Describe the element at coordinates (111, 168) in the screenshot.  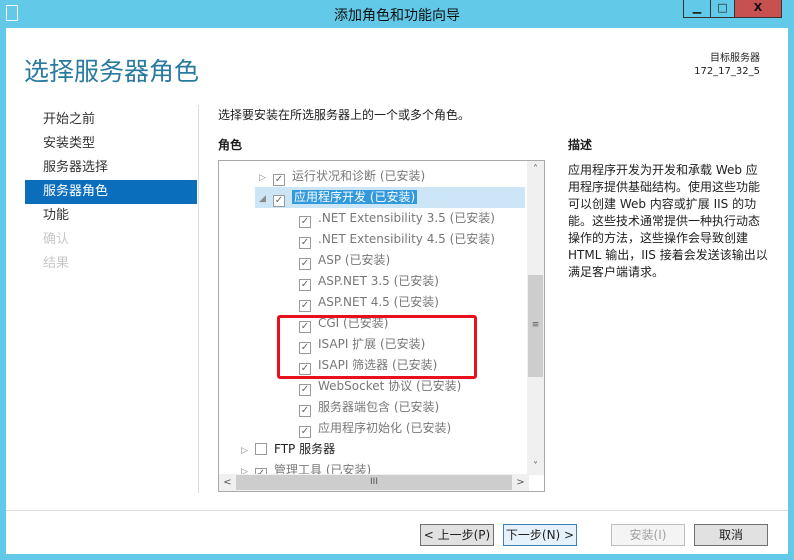
I see `nav-step: 服务器选择` at that location.